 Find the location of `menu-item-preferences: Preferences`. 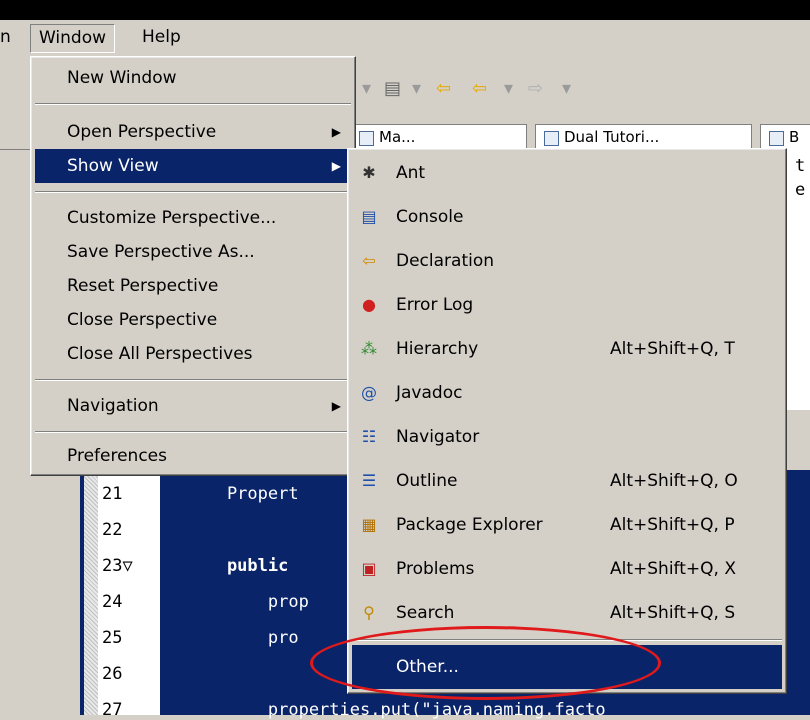

menu-item-preferences: Preferences is located at coordinates (193, 456).